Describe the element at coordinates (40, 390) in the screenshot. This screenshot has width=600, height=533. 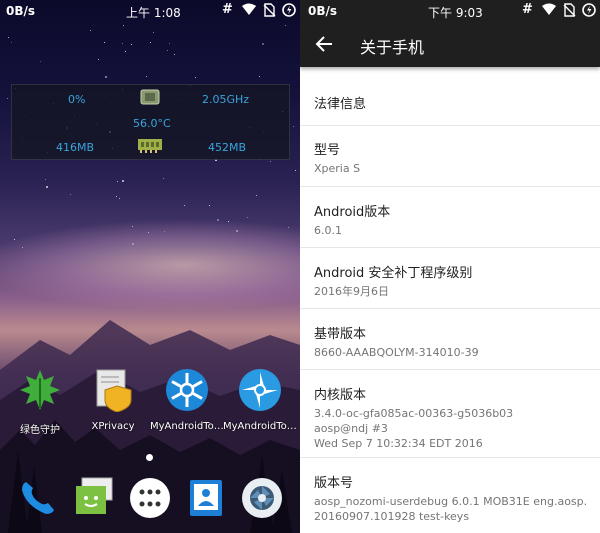
I see `greenify-leaf-icon` at that location.